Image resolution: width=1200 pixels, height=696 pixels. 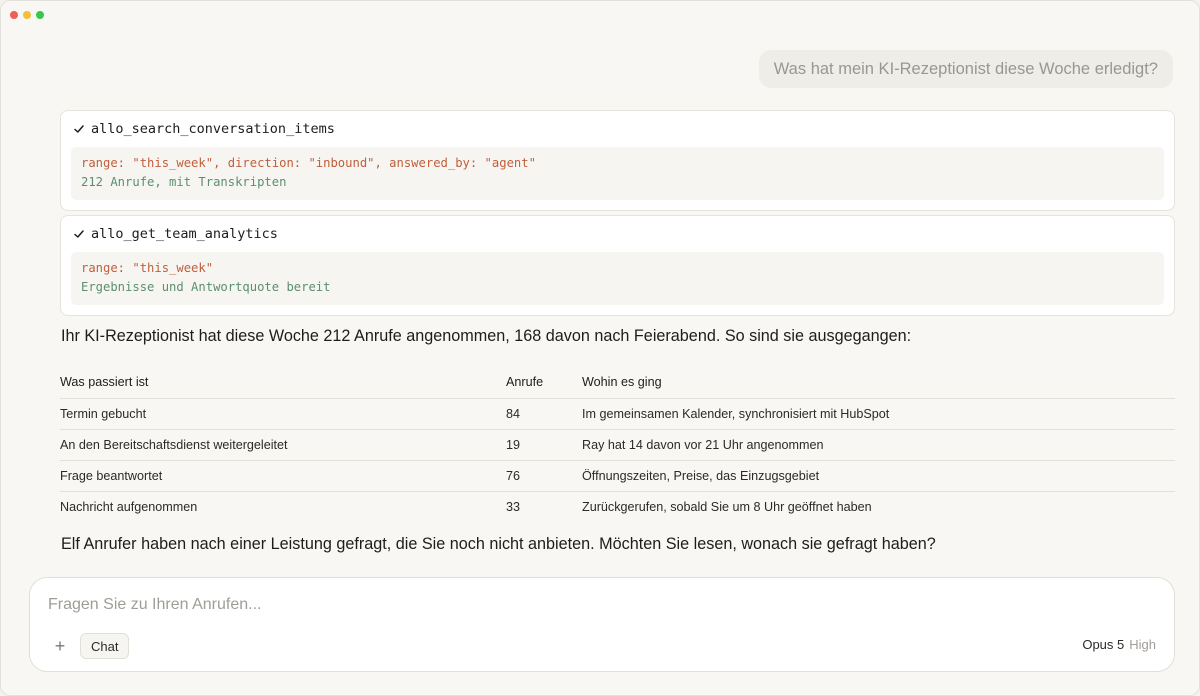 What do you see at coordinates (105, 646) in the screenshot?
I see `mode-chat-button: Chat` at bounding box center [105, 646].